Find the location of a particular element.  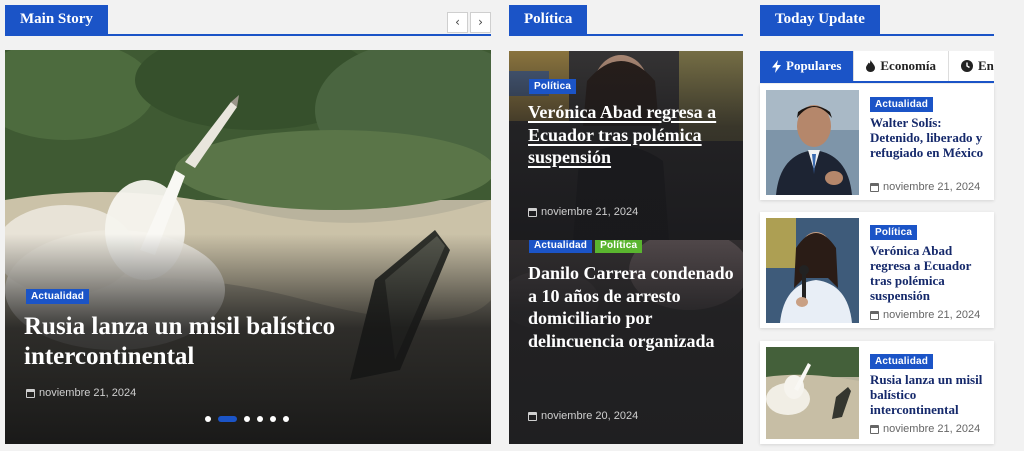

tab-populares: Populares is located at coordinates (807, 66).